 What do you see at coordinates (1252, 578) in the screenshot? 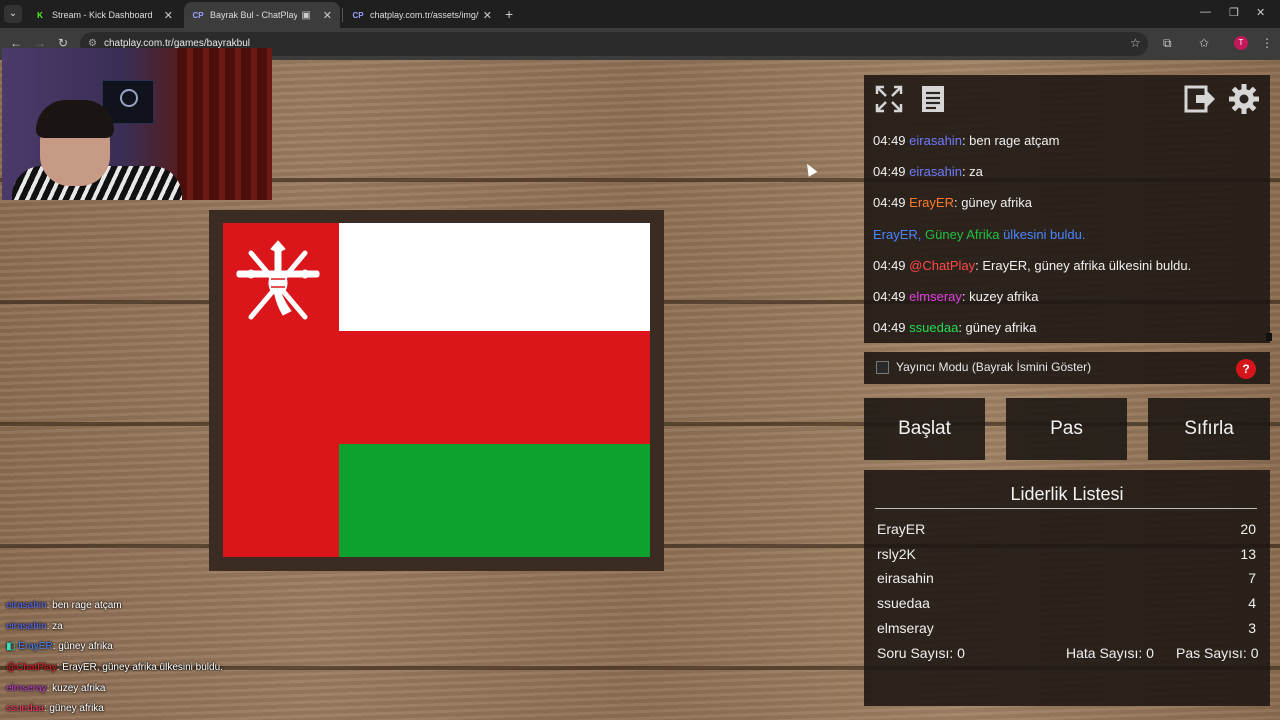
I see `leaderboard-score: 7` at bounding box center [1252, 578].